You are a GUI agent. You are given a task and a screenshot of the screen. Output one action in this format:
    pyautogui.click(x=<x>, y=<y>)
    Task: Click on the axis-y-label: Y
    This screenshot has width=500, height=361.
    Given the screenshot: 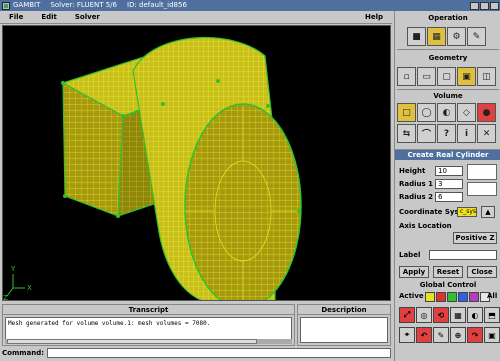 What is the action you would take?
    pyautogui.click(x=13, y=269)
    